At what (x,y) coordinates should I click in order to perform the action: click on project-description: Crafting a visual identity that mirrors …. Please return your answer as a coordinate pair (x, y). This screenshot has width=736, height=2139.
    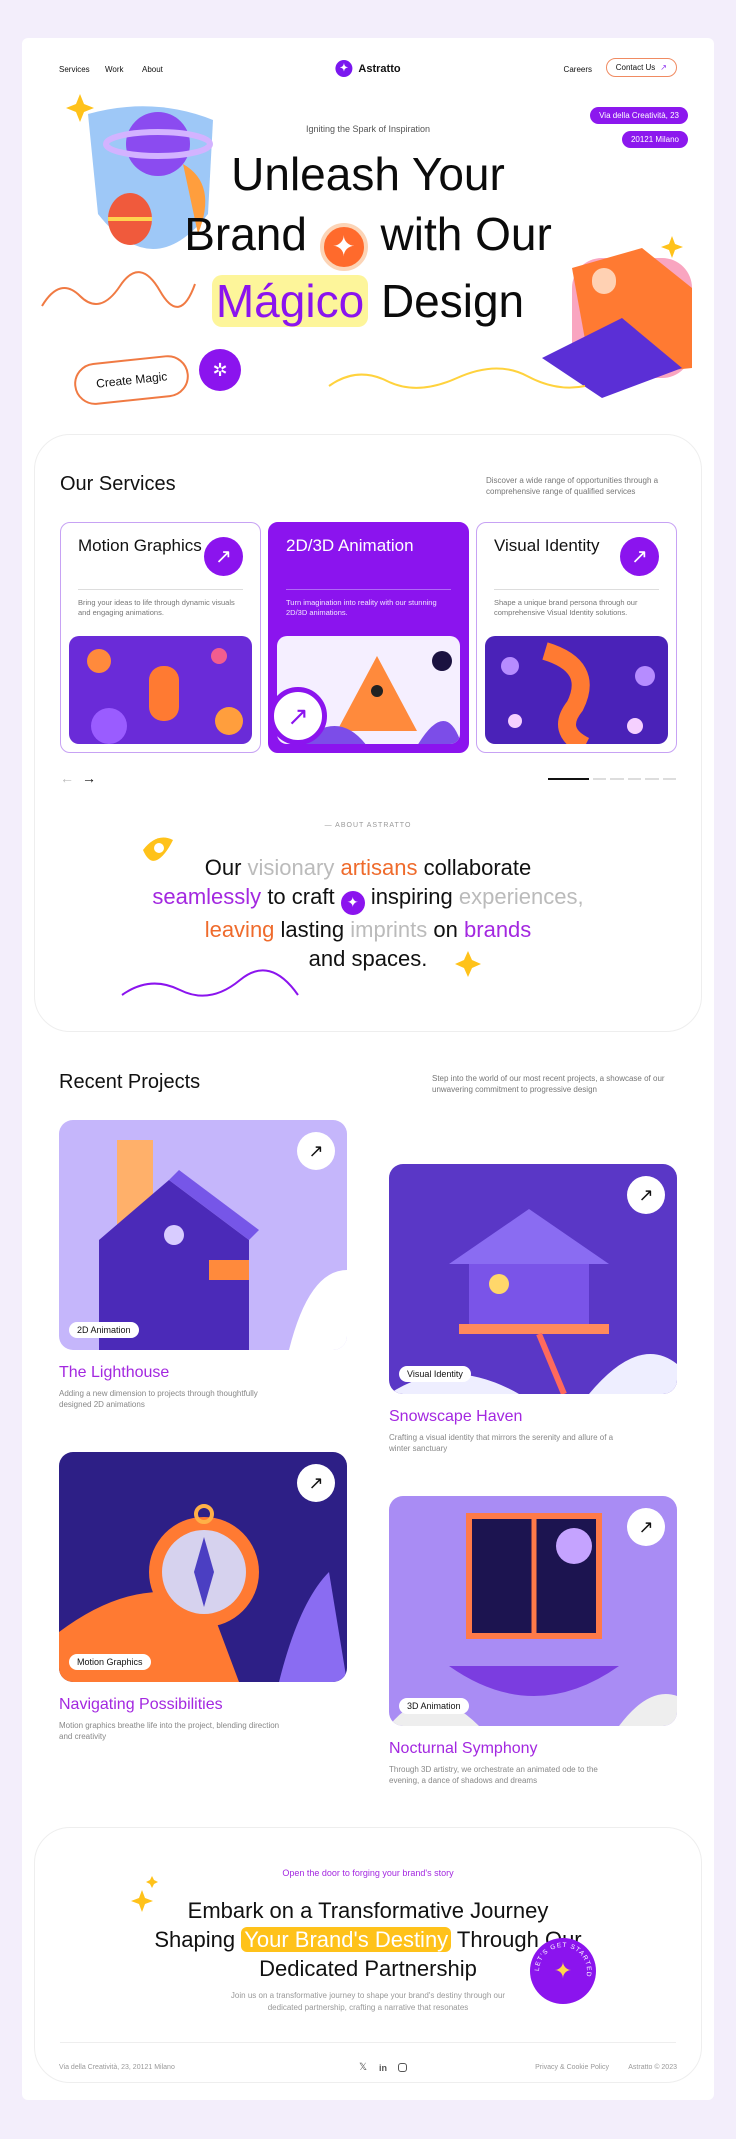
    Looking at the image, I should click on (501, 1443).